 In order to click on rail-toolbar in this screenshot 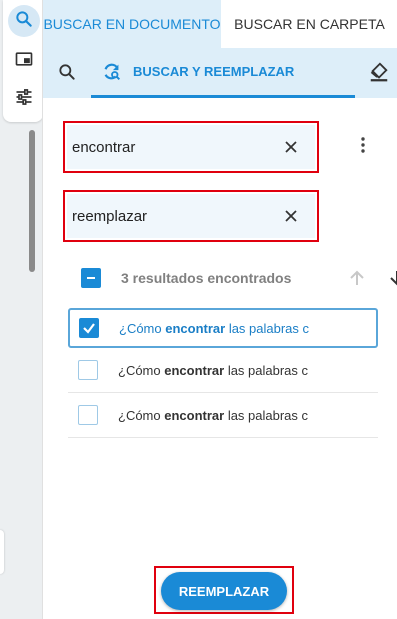, I will do `click(23, 61)`.